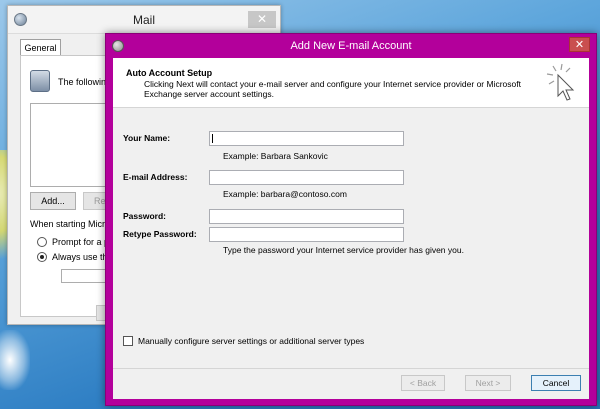 The image size is (600, 409). Describe the element at coordinates (306, 138) in the screenshot. I see `your-name-input` at that location.